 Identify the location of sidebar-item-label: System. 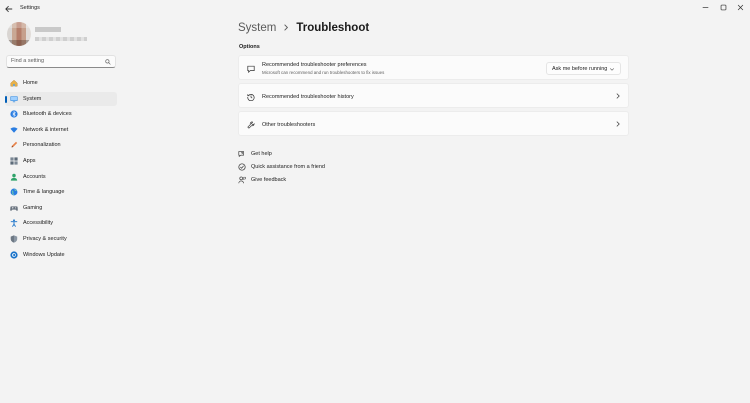
(32, 98).